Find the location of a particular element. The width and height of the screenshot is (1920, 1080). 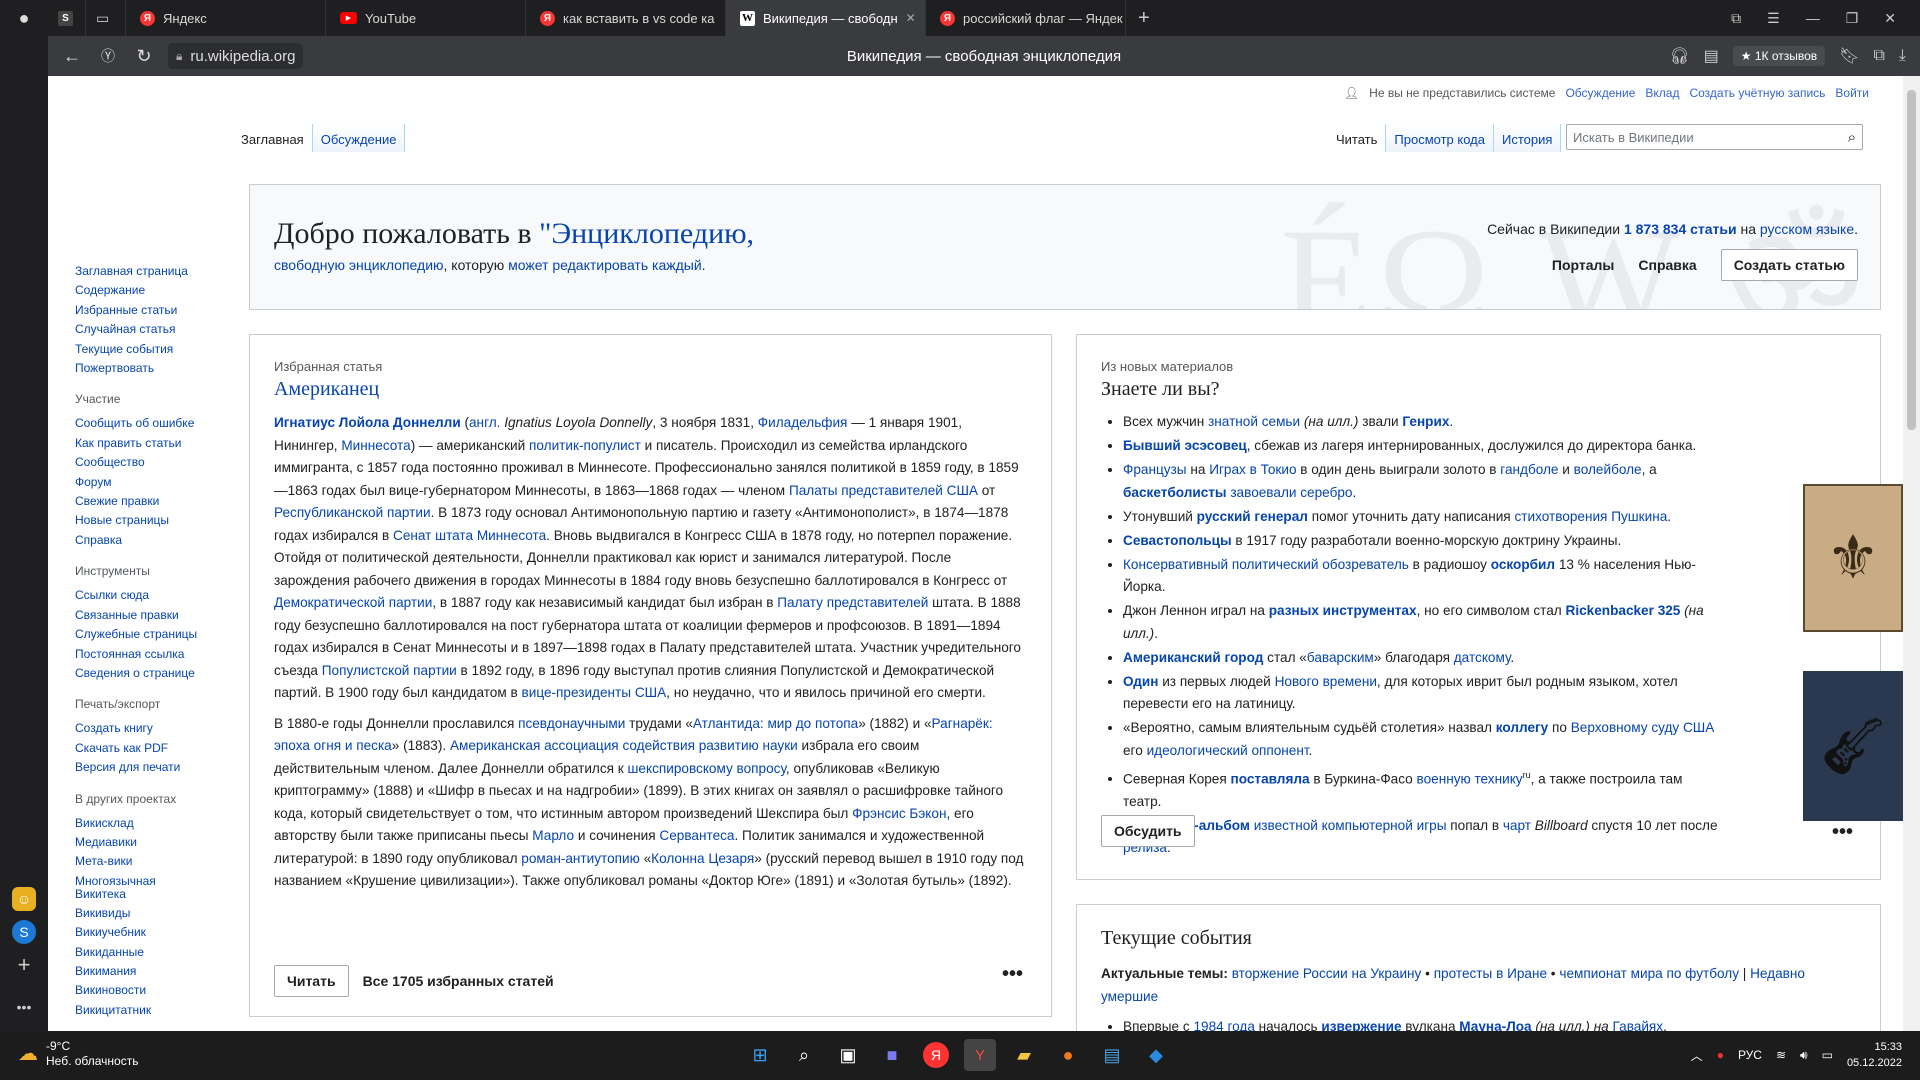

reviews-badge: ★ 1К отзывов is located at coordinates (1779, 56).